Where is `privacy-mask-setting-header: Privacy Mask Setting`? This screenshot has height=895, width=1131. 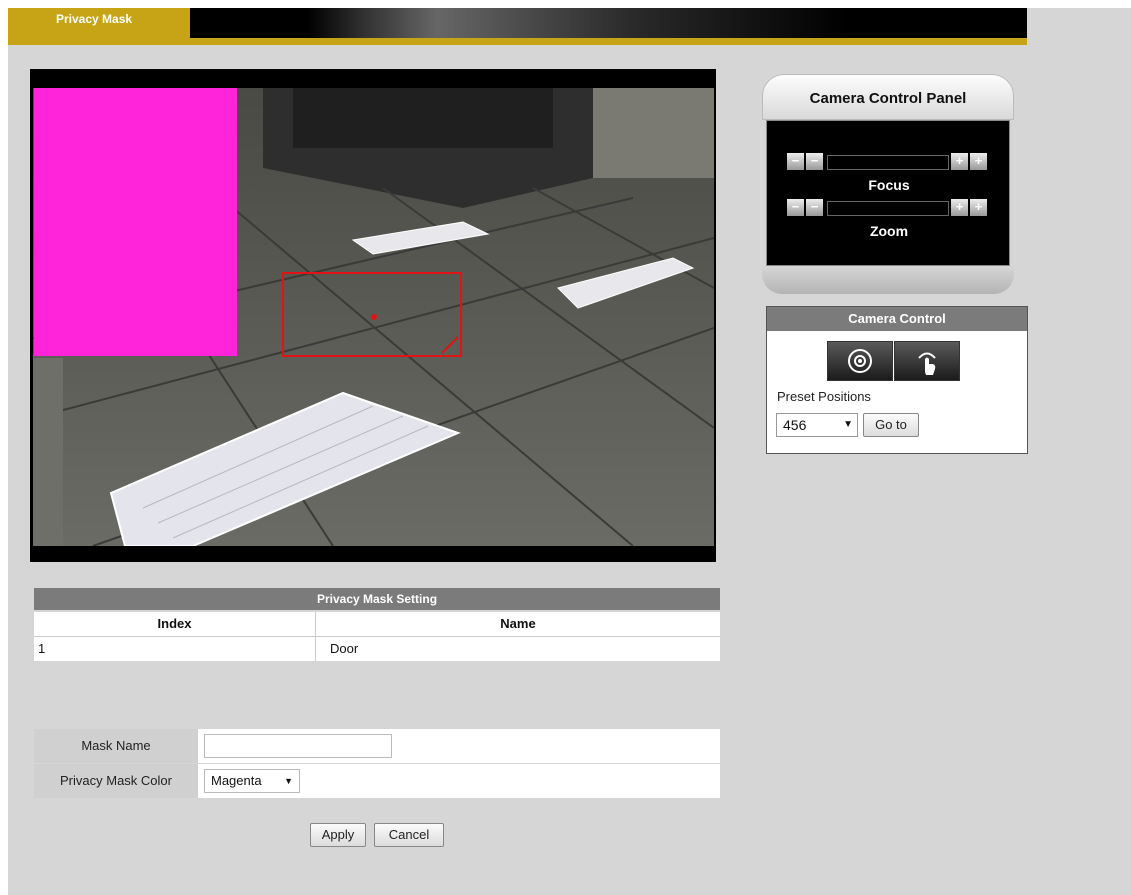 privacy-mask-setting-header: Privacy Mask Setting is located at coordinates (377, 599).